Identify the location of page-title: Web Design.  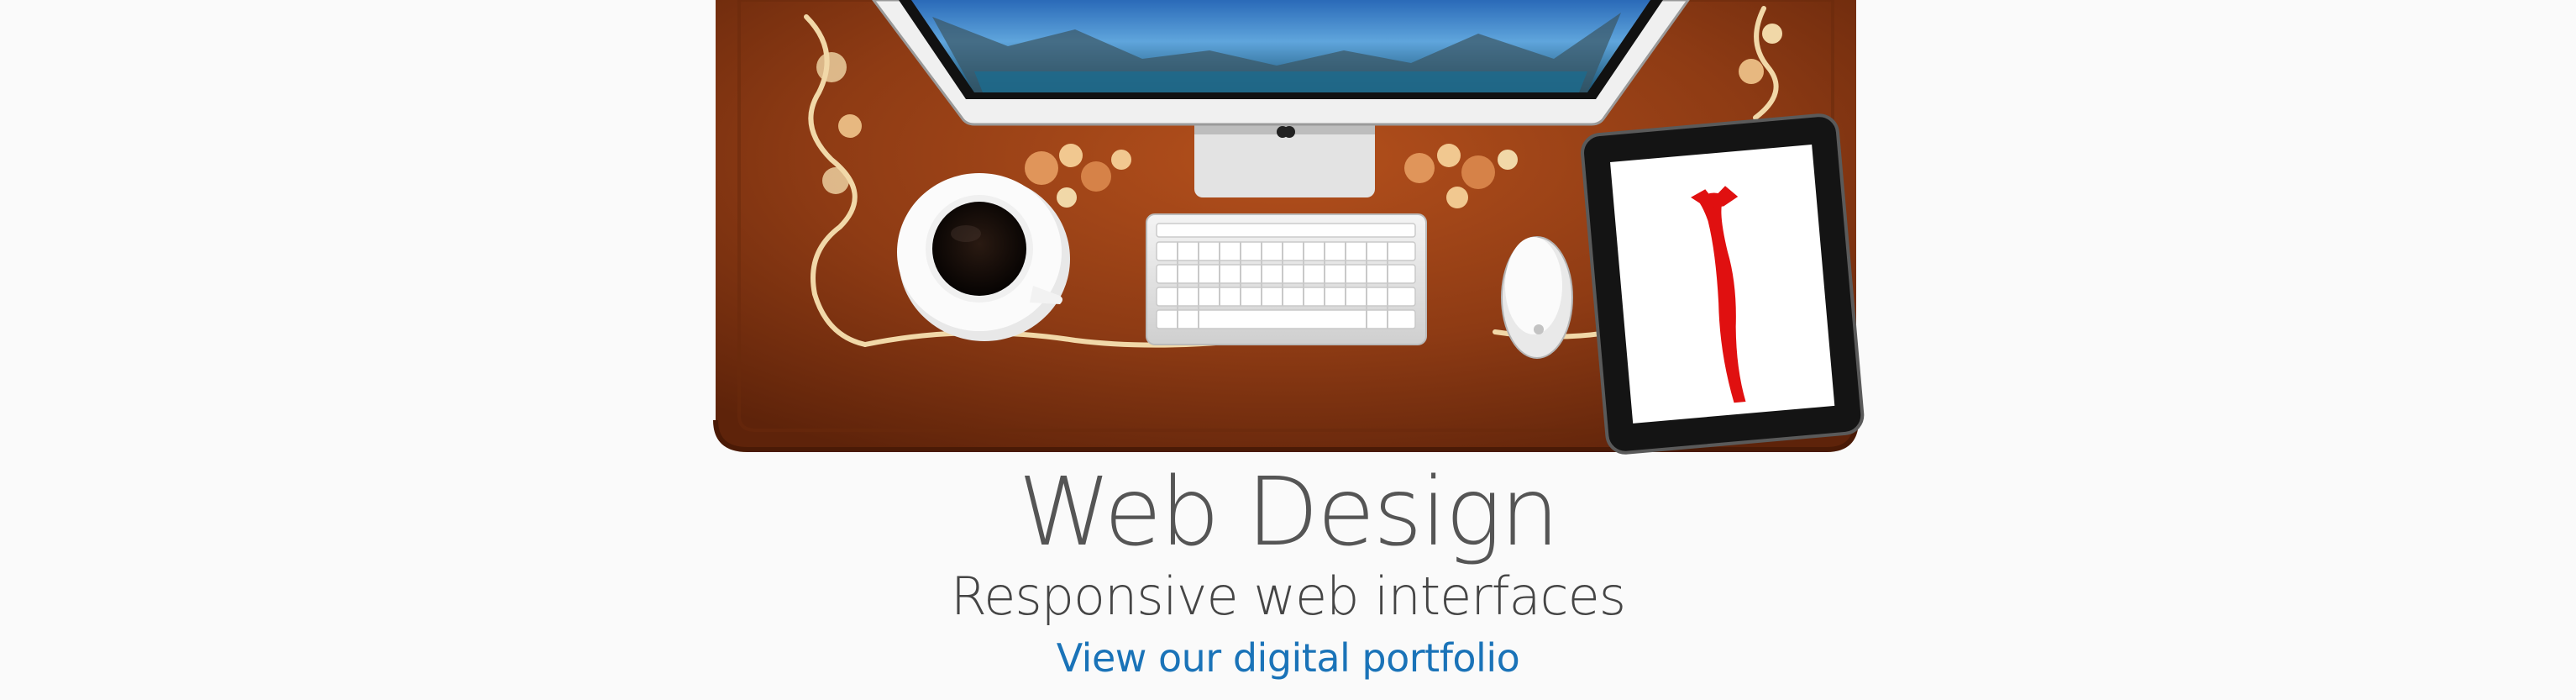
(1289, 512).